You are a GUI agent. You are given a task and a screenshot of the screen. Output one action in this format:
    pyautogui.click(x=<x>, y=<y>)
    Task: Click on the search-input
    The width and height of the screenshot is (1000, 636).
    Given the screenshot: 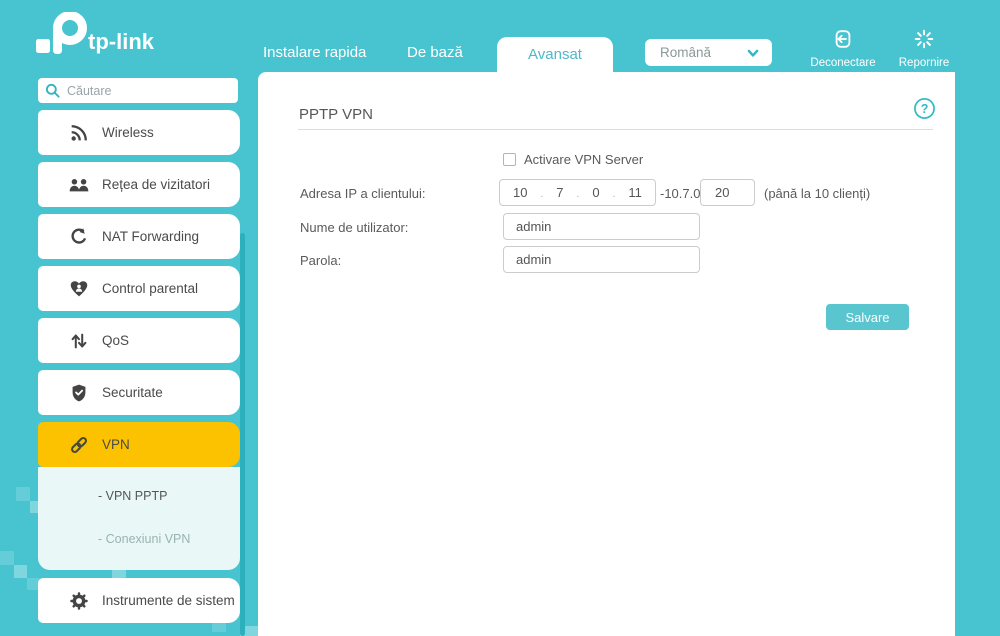 What is the action you would take?
    pyautogui.click(x=149, y=90)
    